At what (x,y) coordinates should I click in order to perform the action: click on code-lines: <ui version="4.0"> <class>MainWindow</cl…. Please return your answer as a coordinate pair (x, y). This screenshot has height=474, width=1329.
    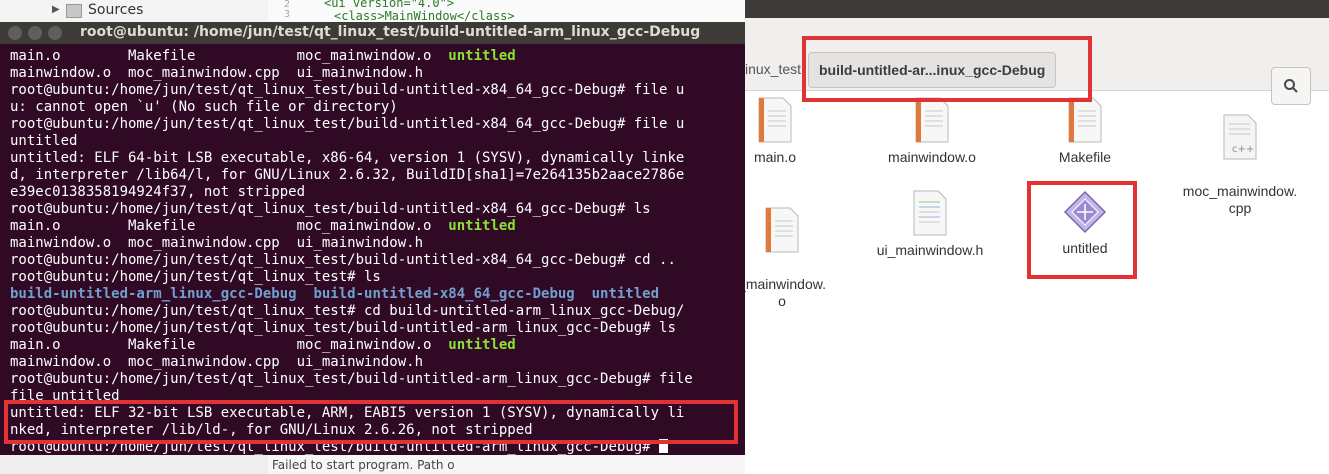
    Looking at the image, I should click on (419, 11).